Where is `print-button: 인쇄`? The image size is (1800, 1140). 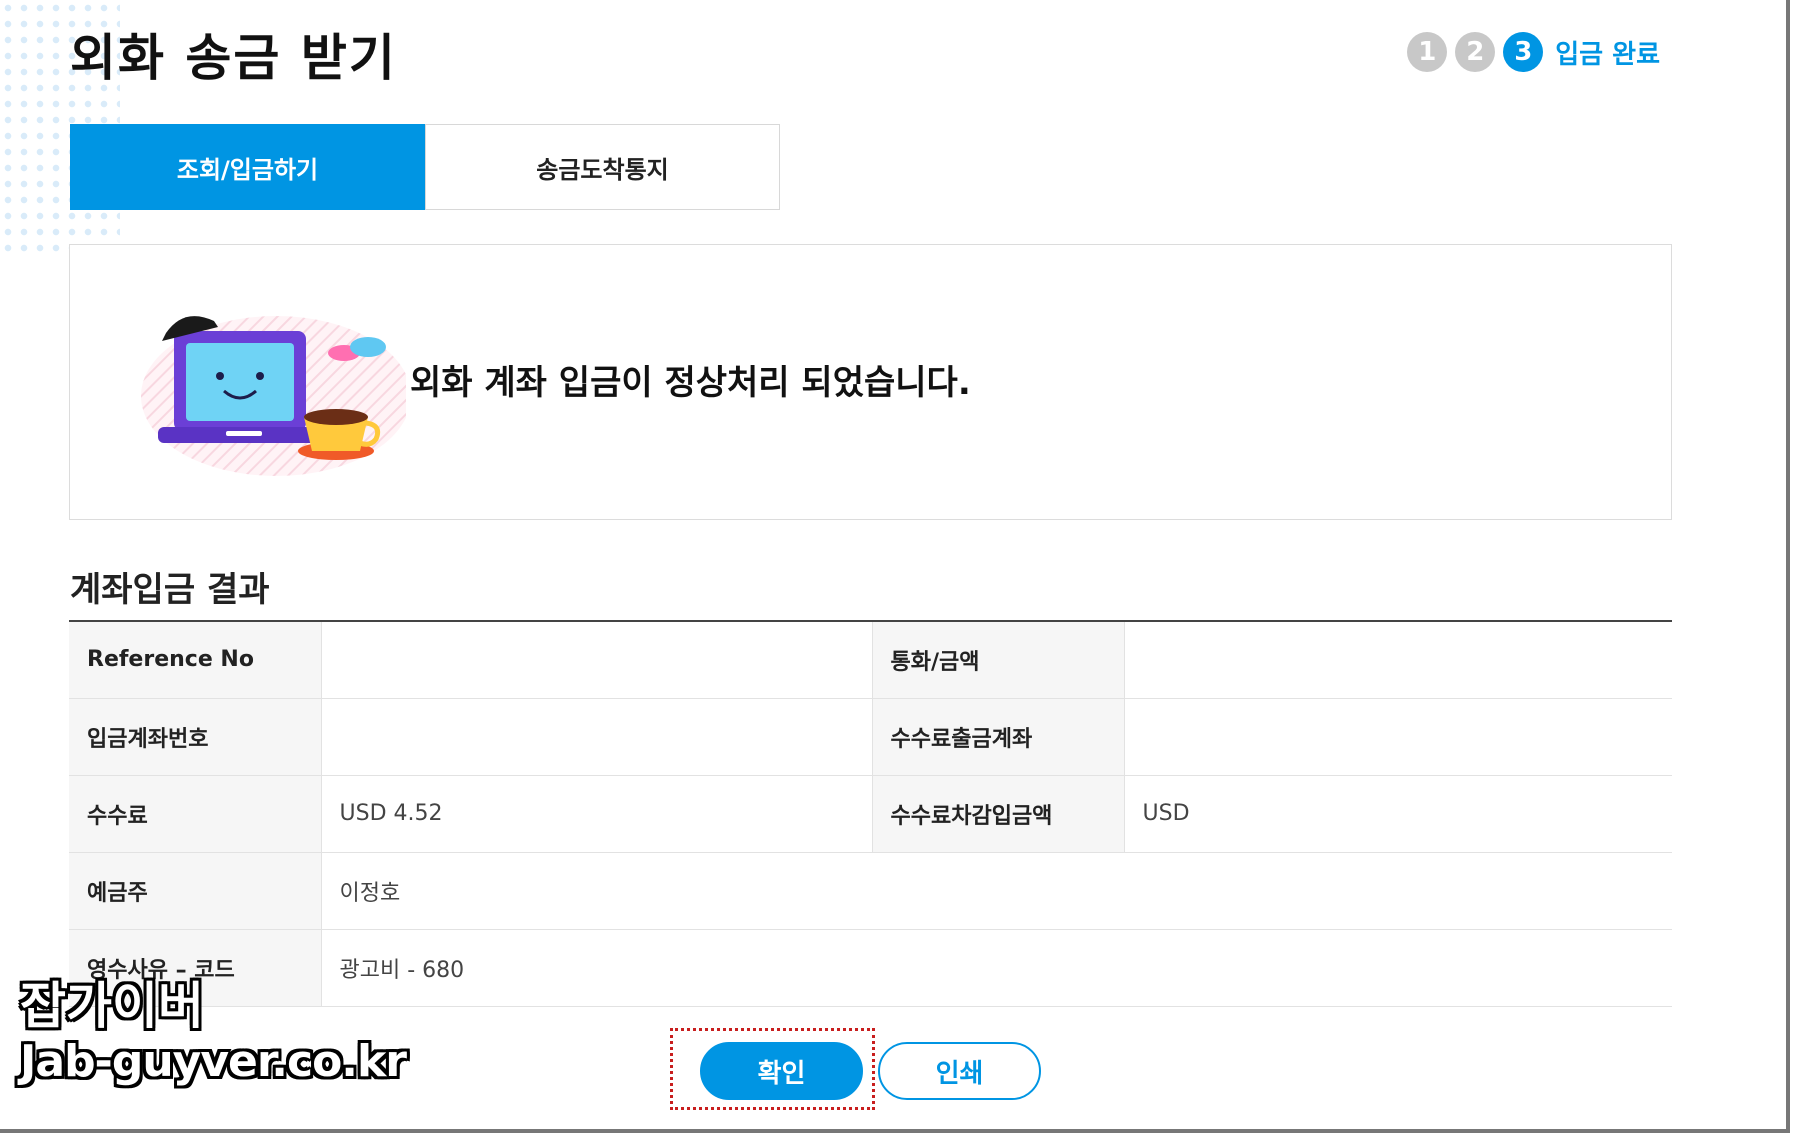
print-button: 인쇄 is located at coordinates (959, 1071).